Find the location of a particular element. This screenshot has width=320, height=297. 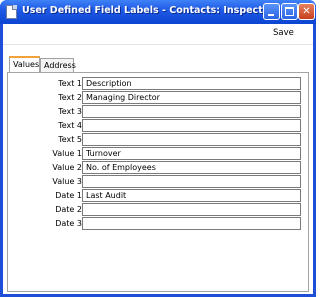

text-3-field is located at coordinates (191, 111).